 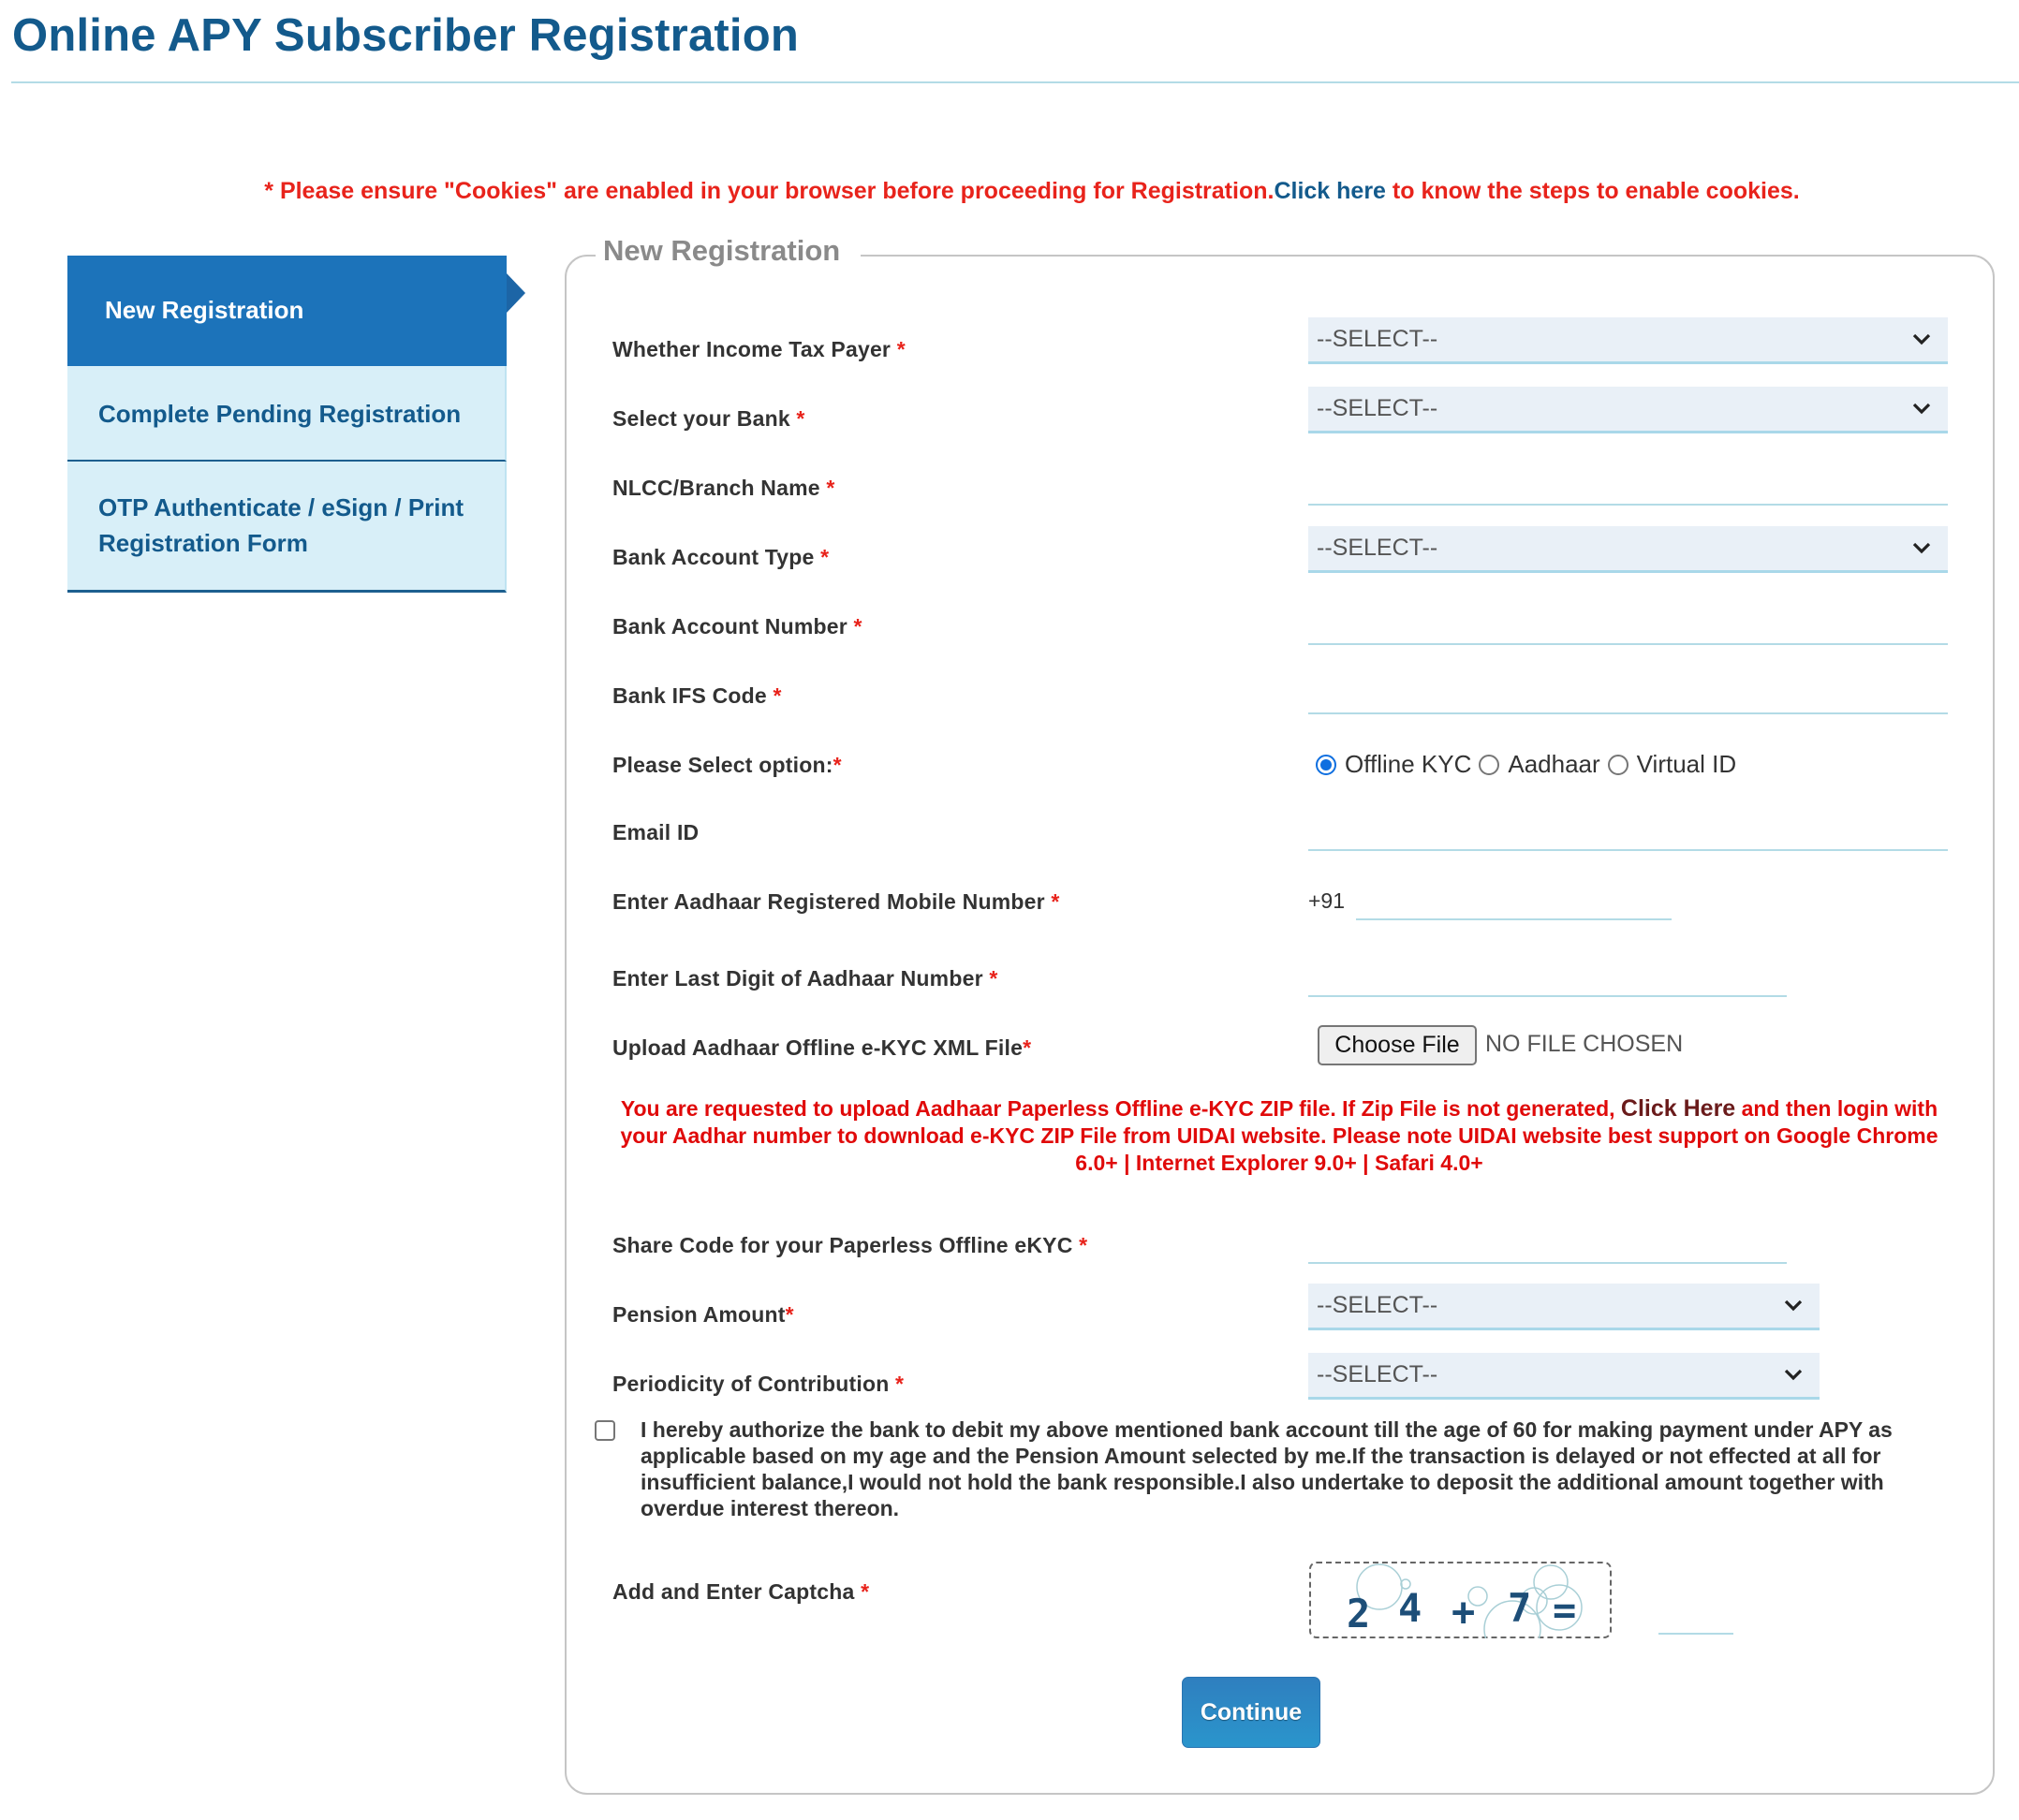 What do you see at coordinates (1628, 340) in the screenshot?
I see `income-tax-select: --SELECT--` at bounding box center [1628, 340].